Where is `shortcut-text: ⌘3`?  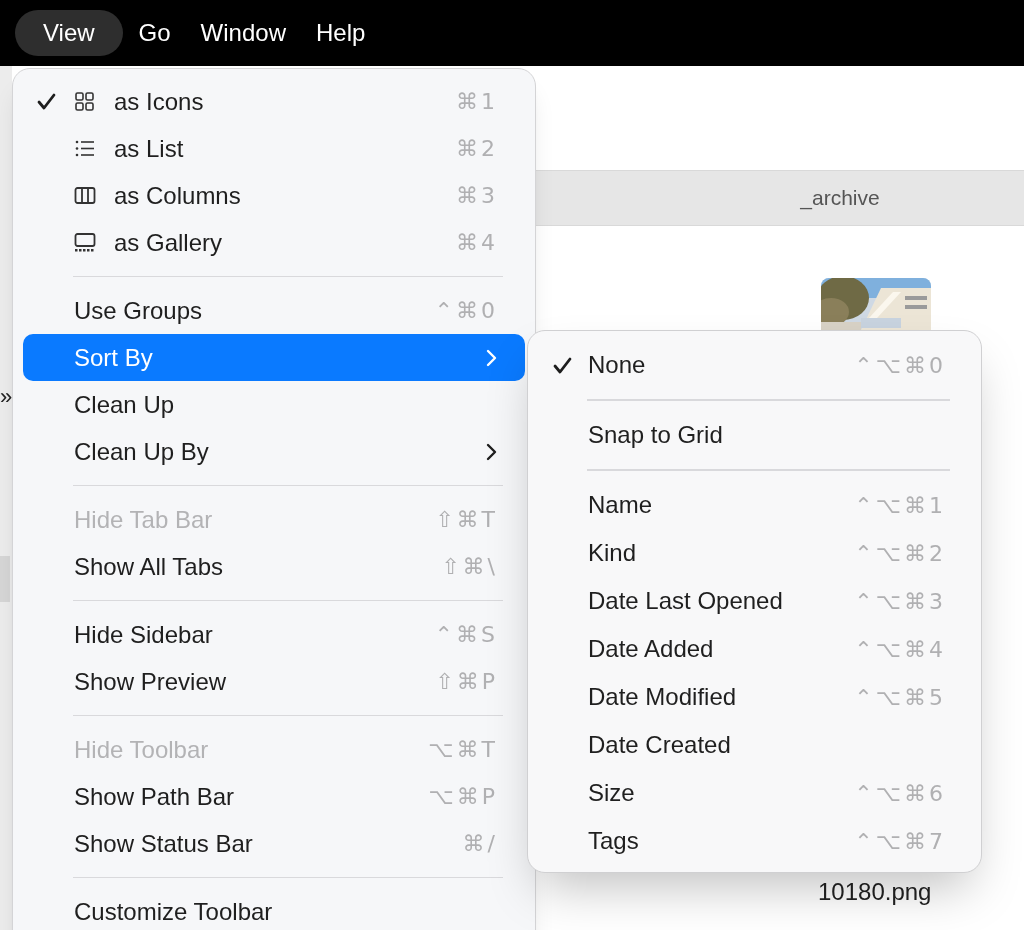
shortcut-text: ⌘3 is located at coordinates (477, 196).